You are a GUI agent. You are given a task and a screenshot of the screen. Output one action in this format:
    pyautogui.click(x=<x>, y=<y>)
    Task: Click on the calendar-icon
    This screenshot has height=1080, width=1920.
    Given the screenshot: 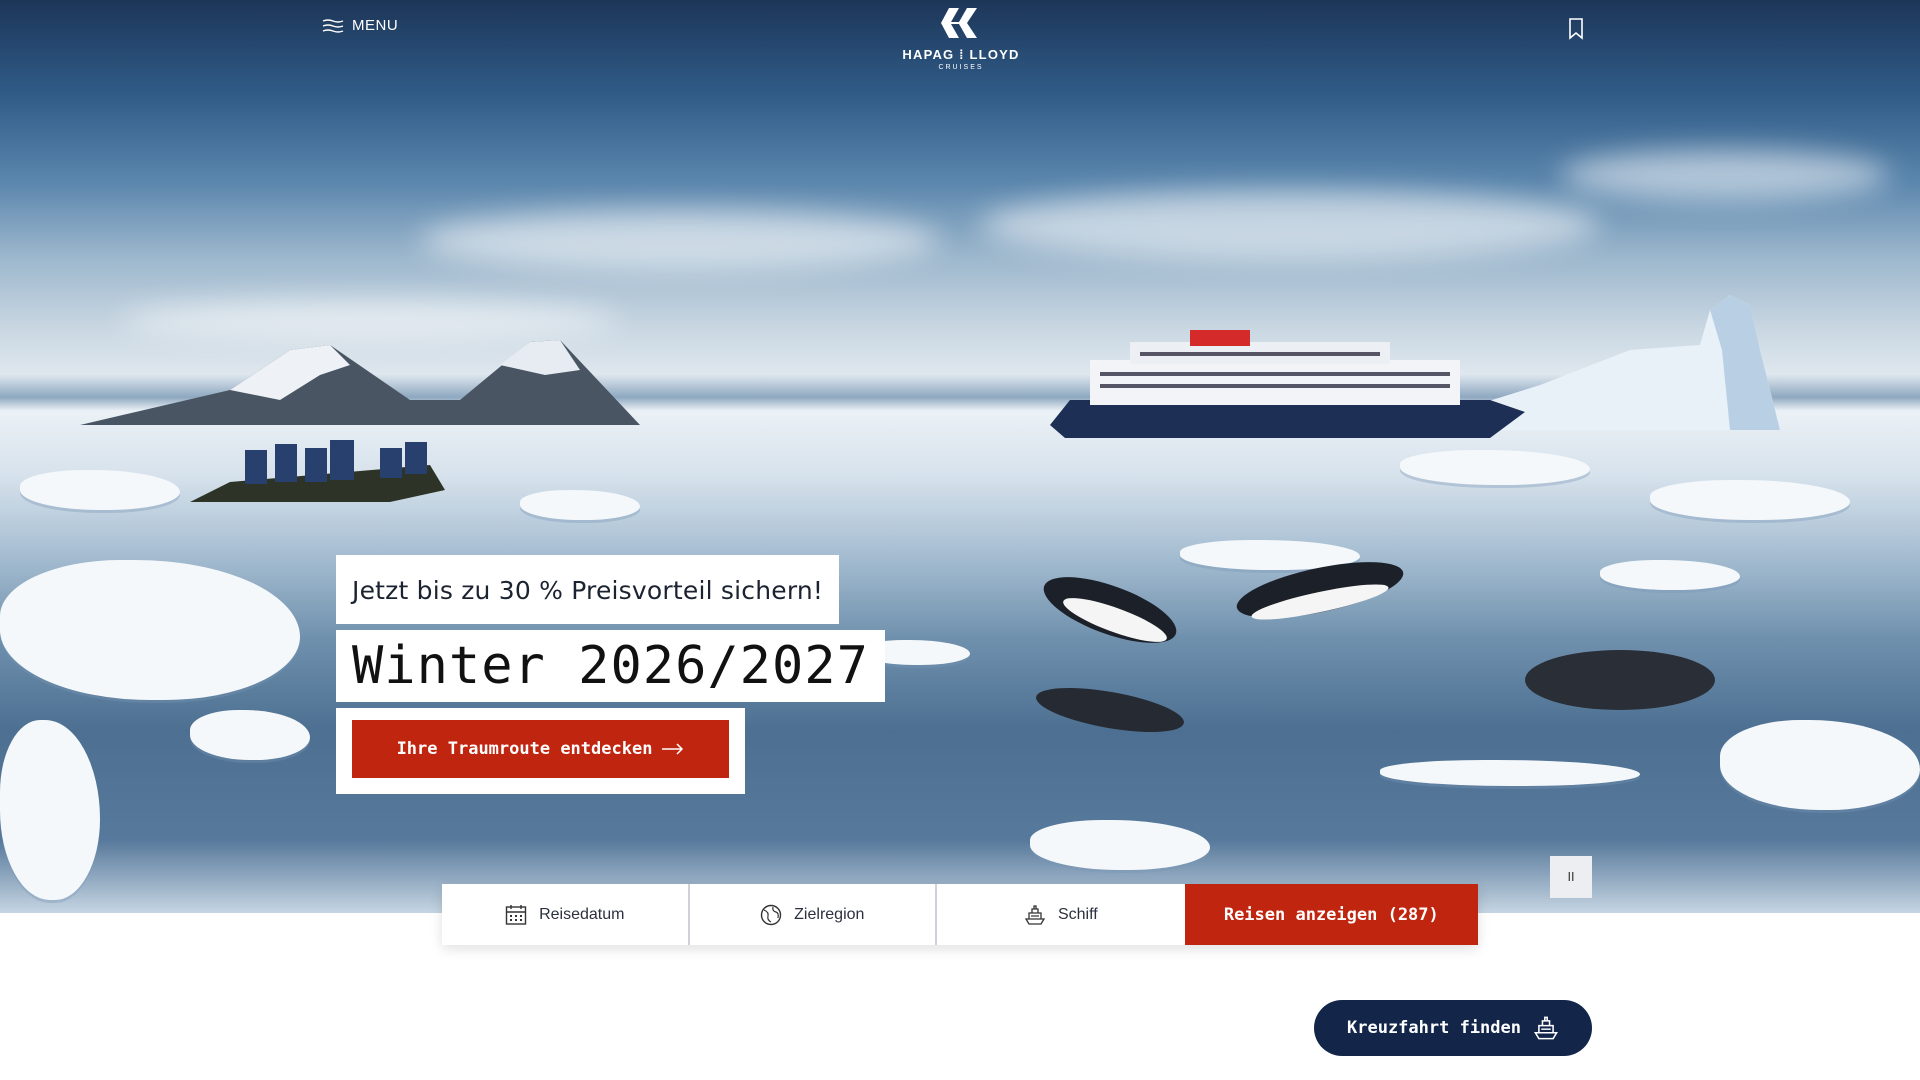 What is the action you would take?
    pyautogui.click(x=516, y=914)
    